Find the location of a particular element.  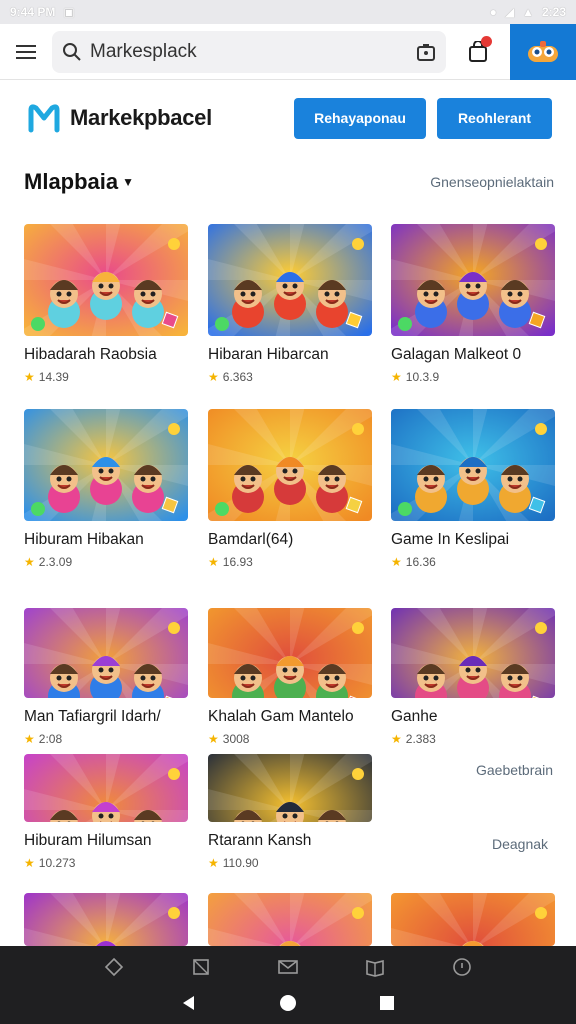

alert-icon: ● is located at coordinates (493, 12).